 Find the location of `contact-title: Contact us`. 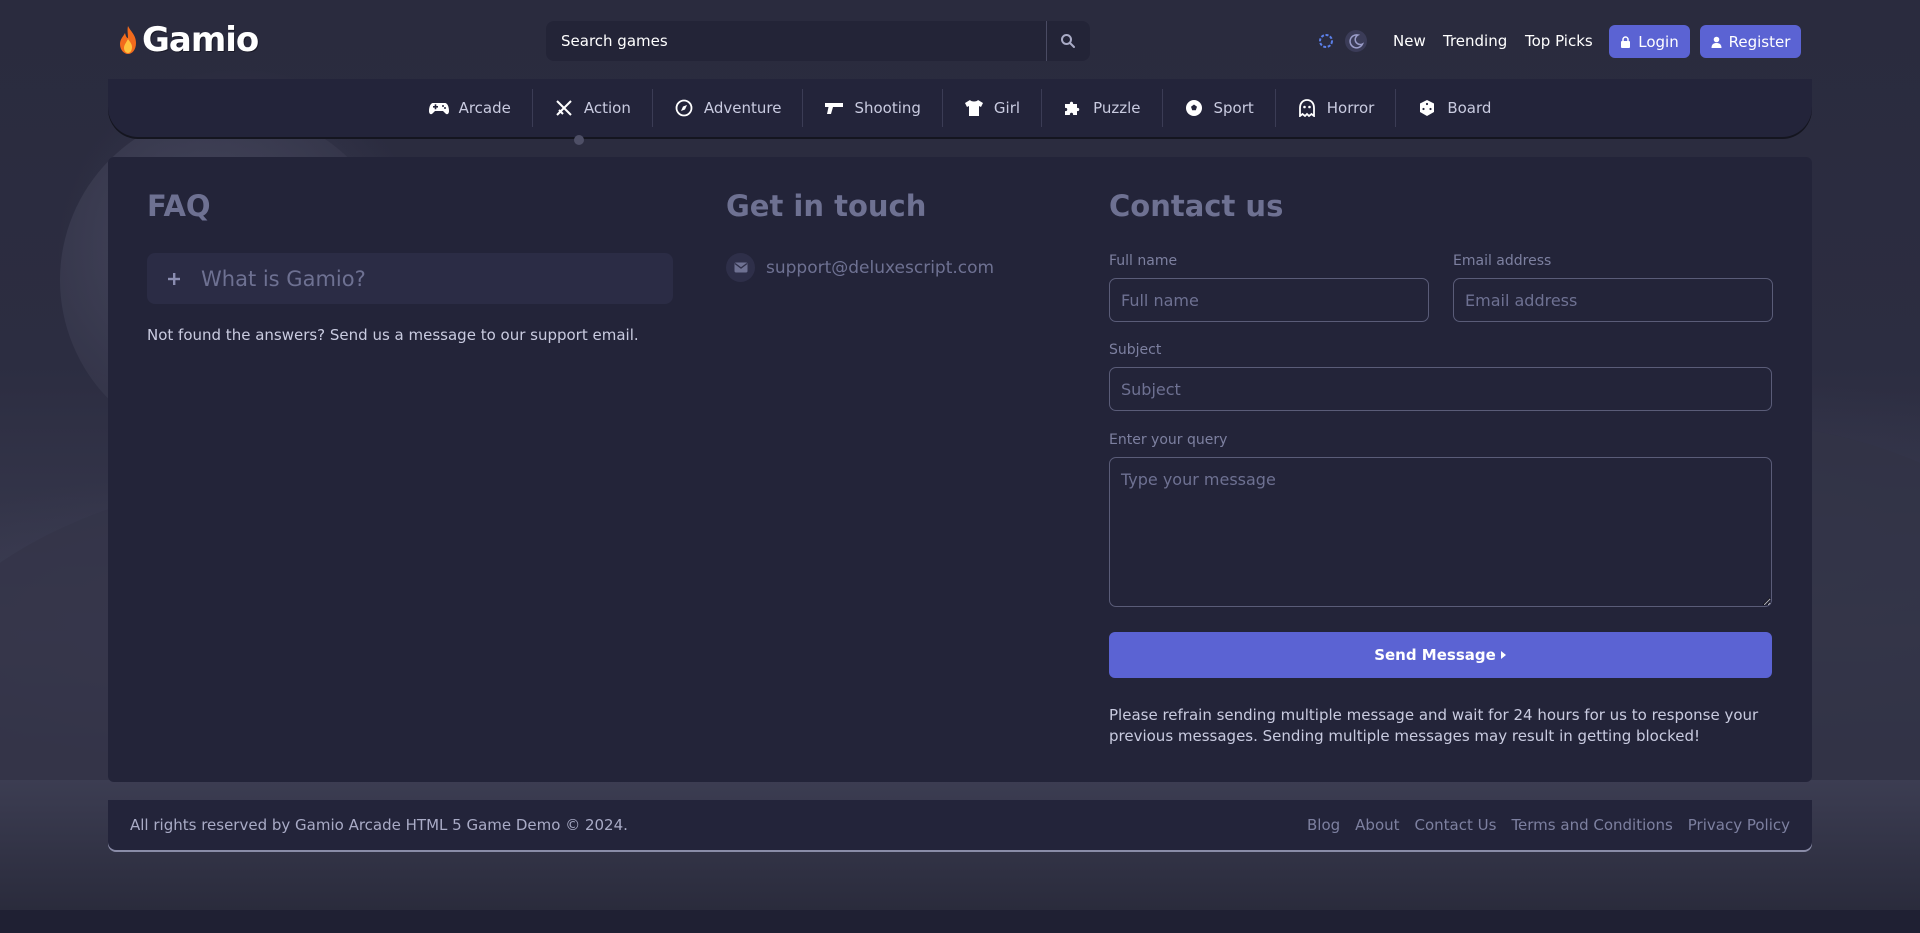

contact-title: Contact us is located at coordinates (1196, 206).